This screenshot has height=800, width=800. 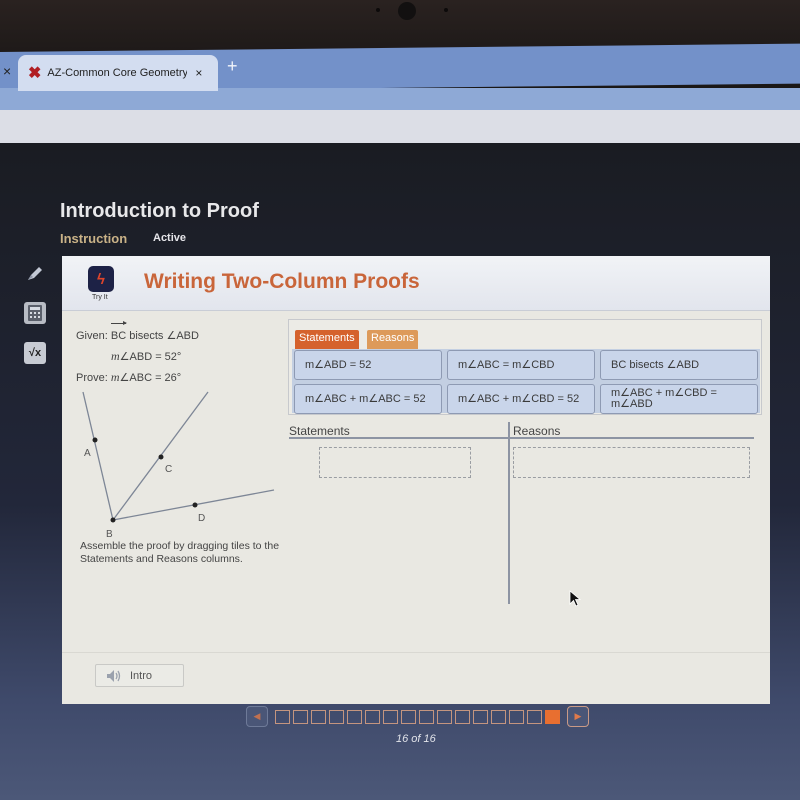 I want to click on intro-label: Intro, so click(x=141, y=675).